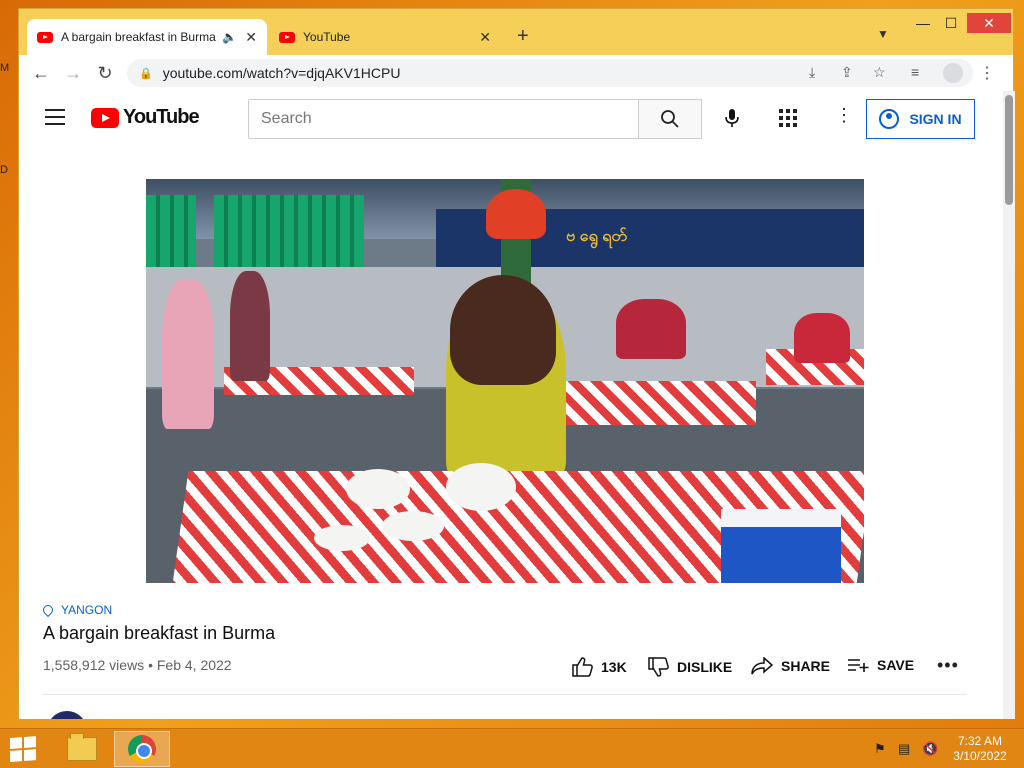 Image resolution: width=1024 pixels, height=768 pixels. I want to click on action-center-flag-icon: ⚑, so click(880, 749).